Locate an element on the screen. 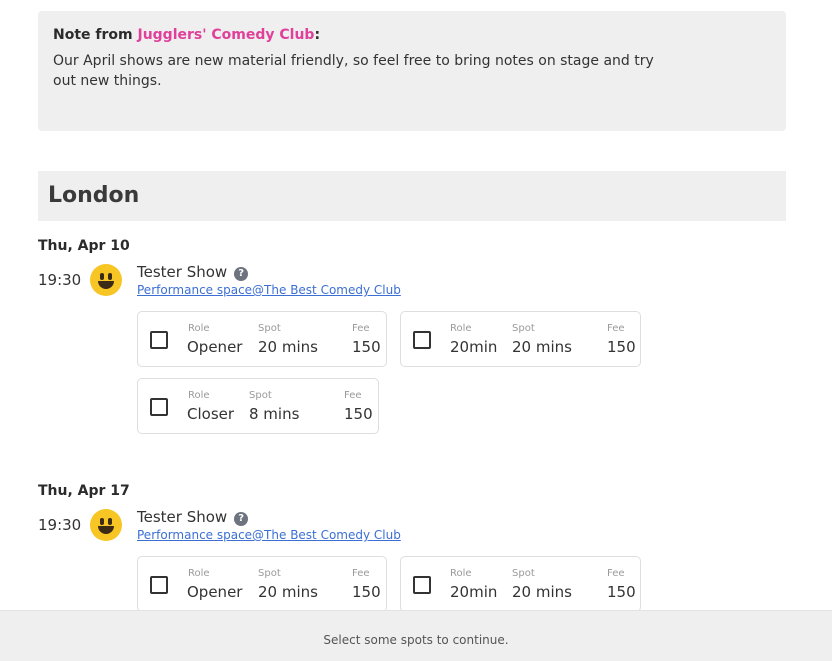  continue-footer: Select some spots to continue. is located at coordinates (416, 635).